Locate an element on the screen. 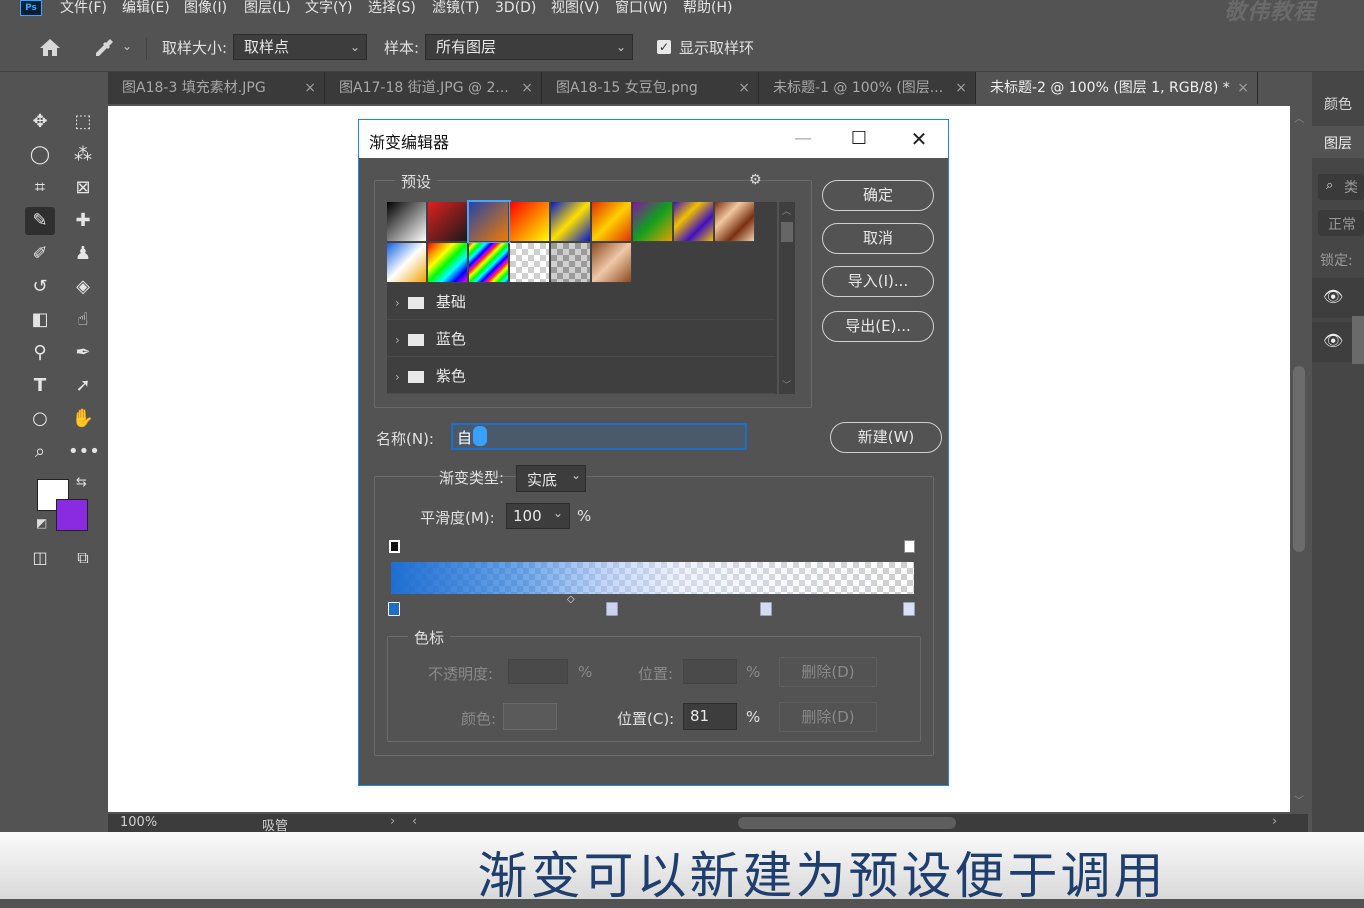 The image size is (1364, 908). scroll-left-icon: ‹ is located at coordinates (414, 821).